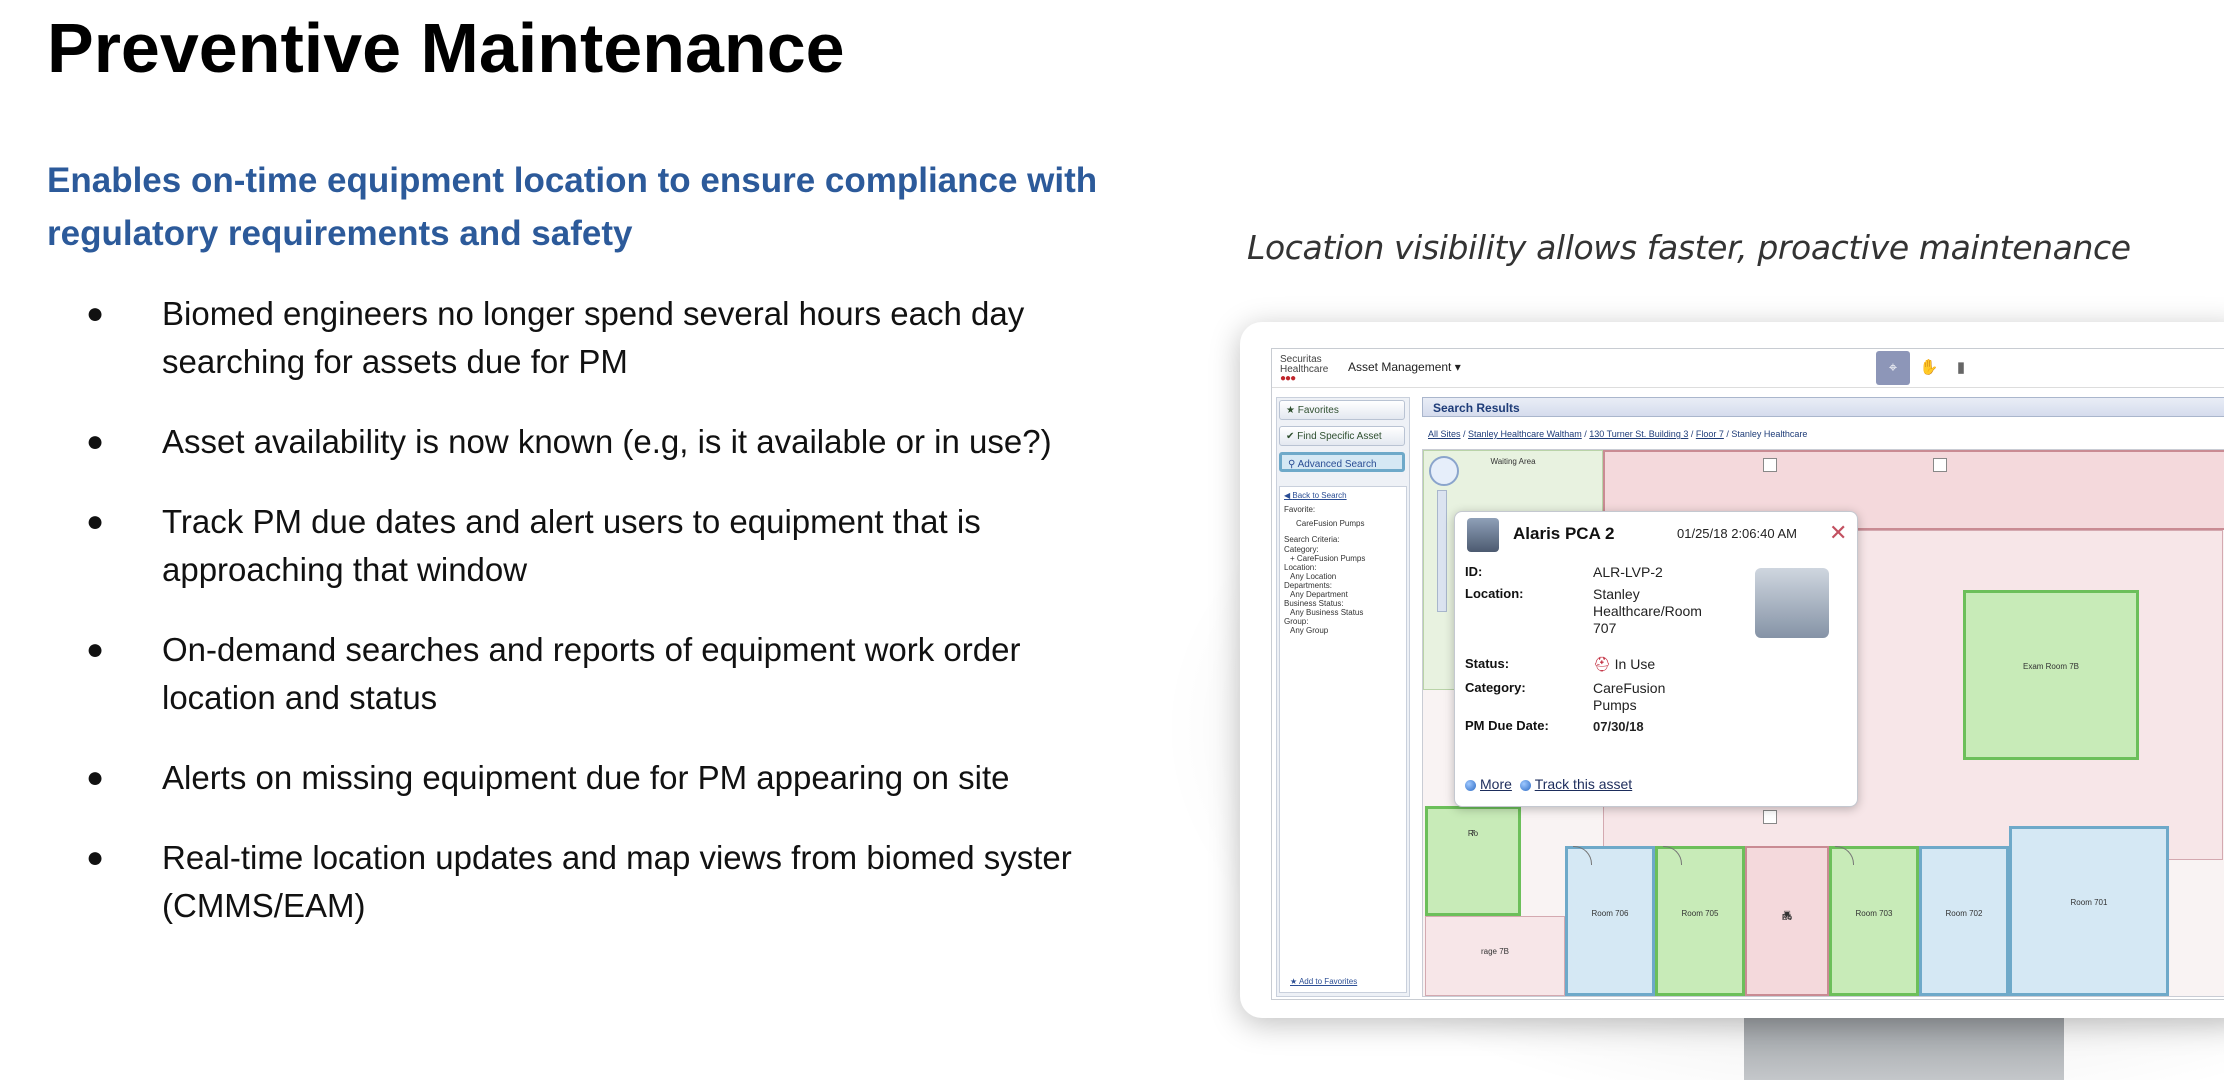  What do you see at coordinates (1602, 664) in the screenshot?
I see `in-use-icon: ⛑` at bounding box center [1602, 664].